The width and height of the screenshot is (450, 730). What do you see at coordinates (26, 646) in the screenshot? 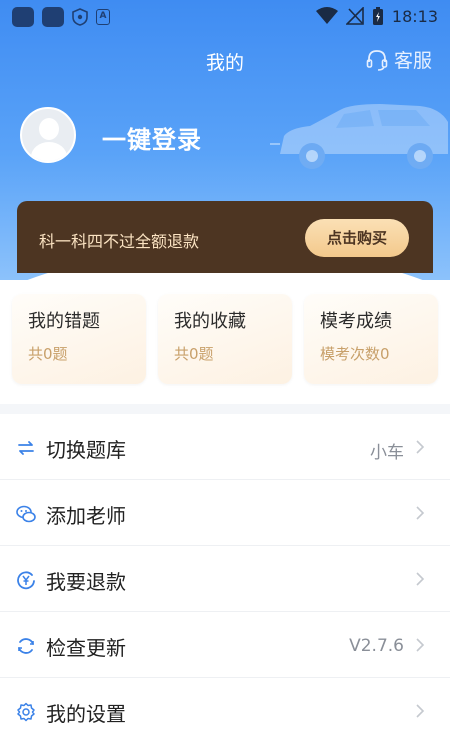
I see `update-icon` at bounding box center [26, 646].